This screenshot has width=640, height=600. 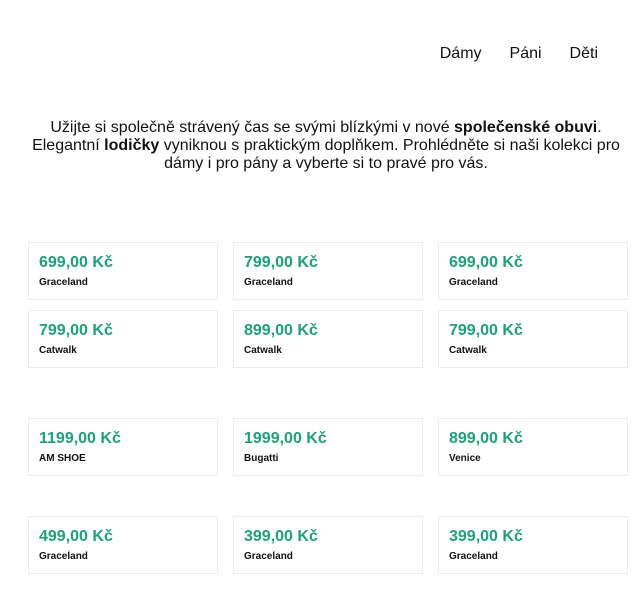 I want to click on product-brand: AM SHOE, so click(x=62, y=458).